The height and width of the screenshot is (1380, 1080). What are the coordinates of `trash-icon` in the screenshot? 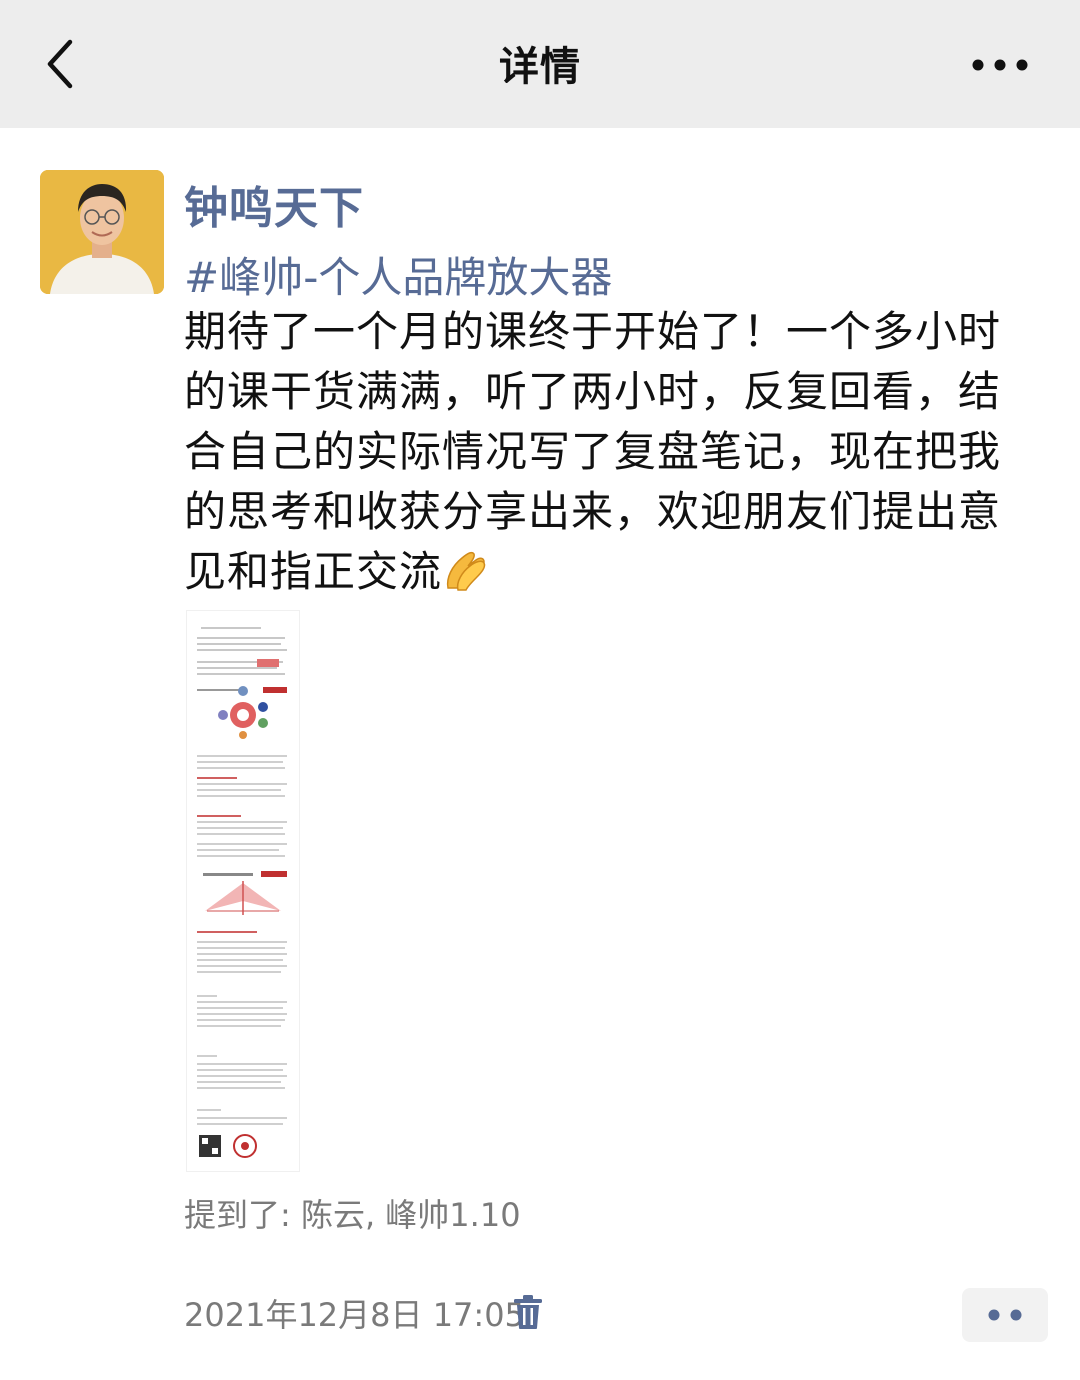 It's located at (528, 1312).